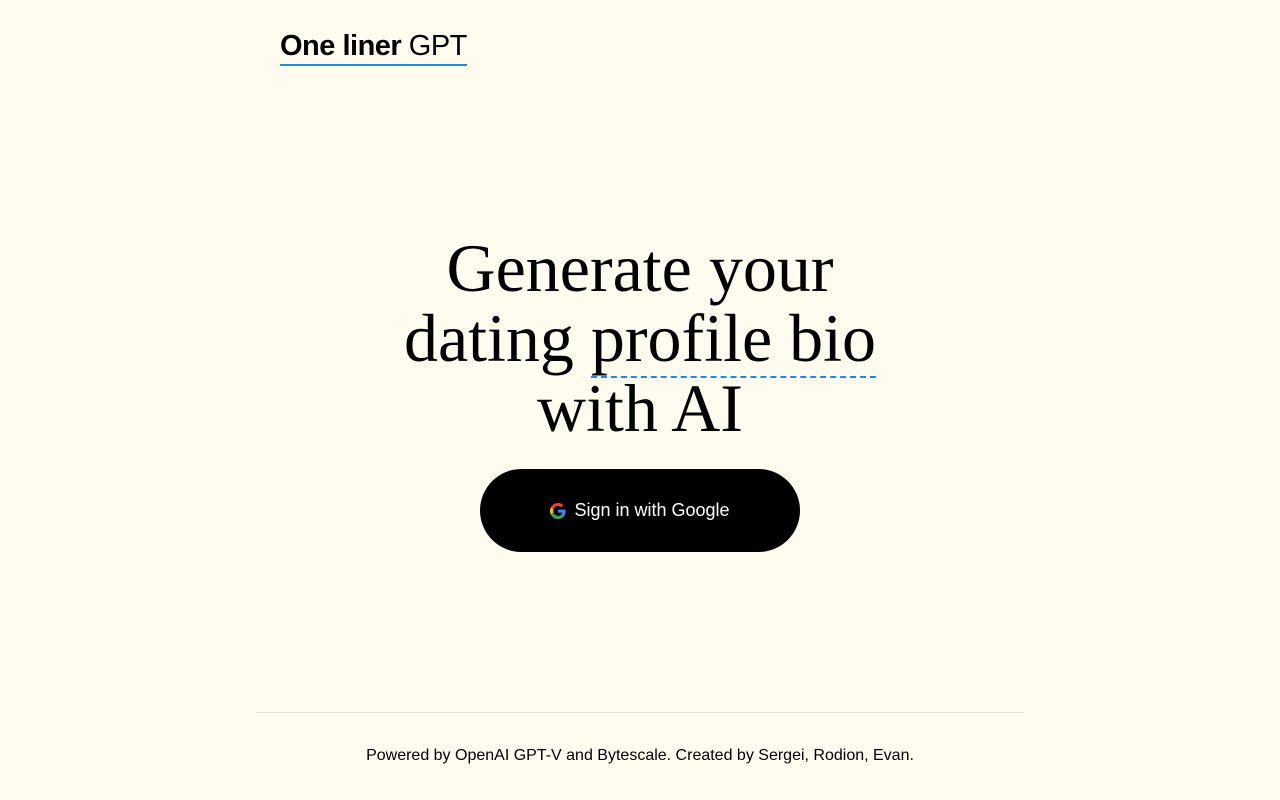 The height and width of the screenshot is (800, 1280). What do you see at coordinates (497, 338) in the screenshot?
I see `hero-line-2-plain: dating` at bounding box center [497, 338].